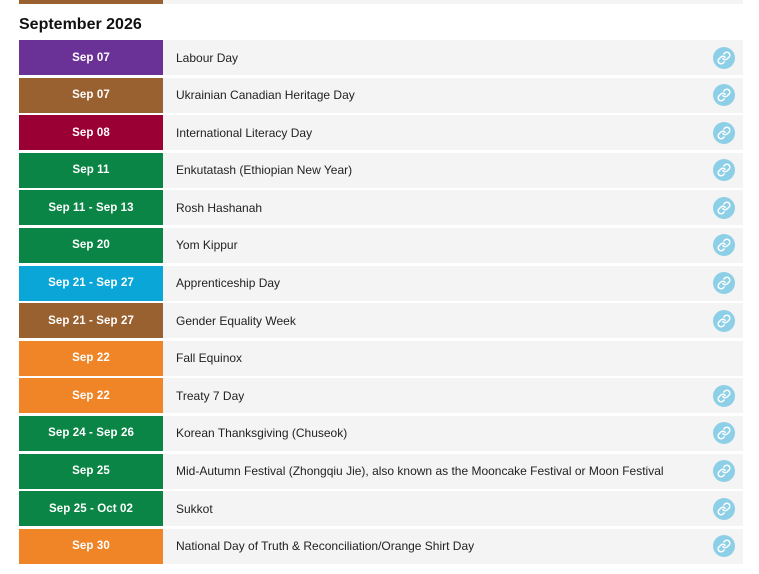  What do you see at coordinates (381, 358) in the screenshot?
I see `event-row: Sep 22 Fall Equinox` at bounding box center [381, 358].